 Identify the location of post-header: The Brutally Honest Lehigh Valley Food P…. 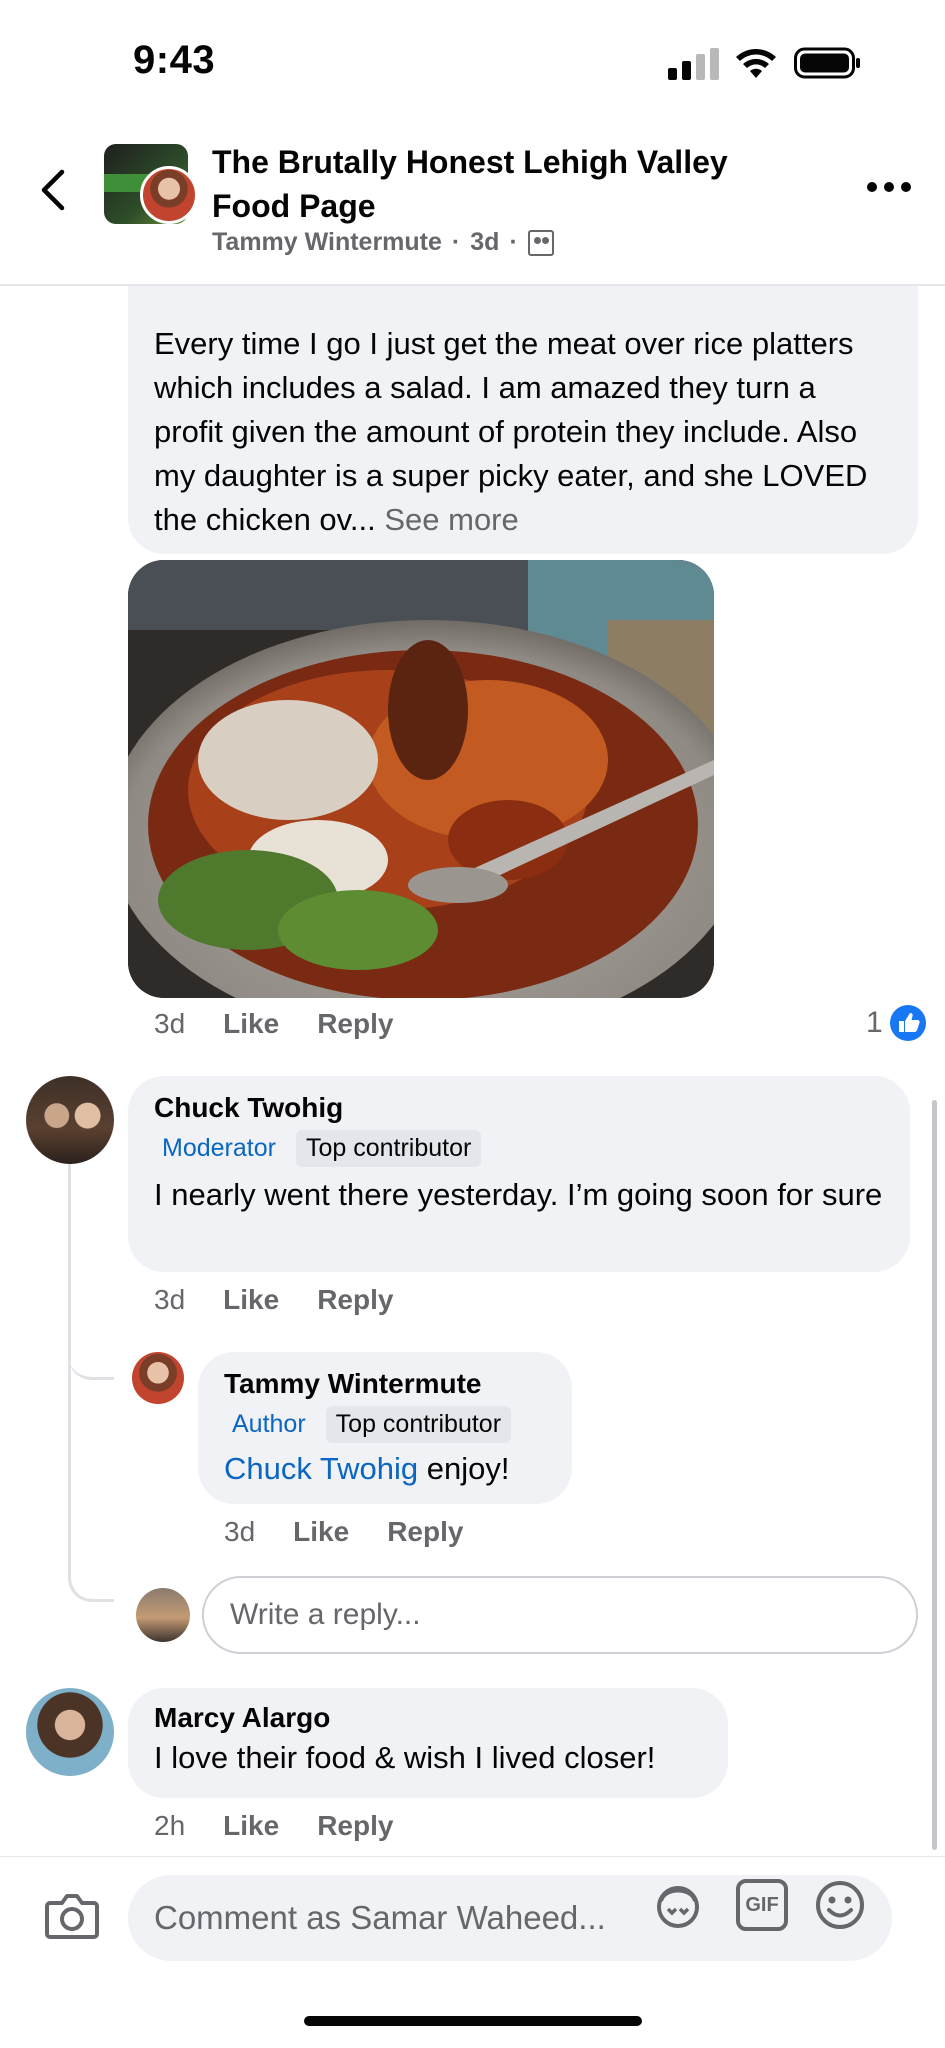
(472, 208).